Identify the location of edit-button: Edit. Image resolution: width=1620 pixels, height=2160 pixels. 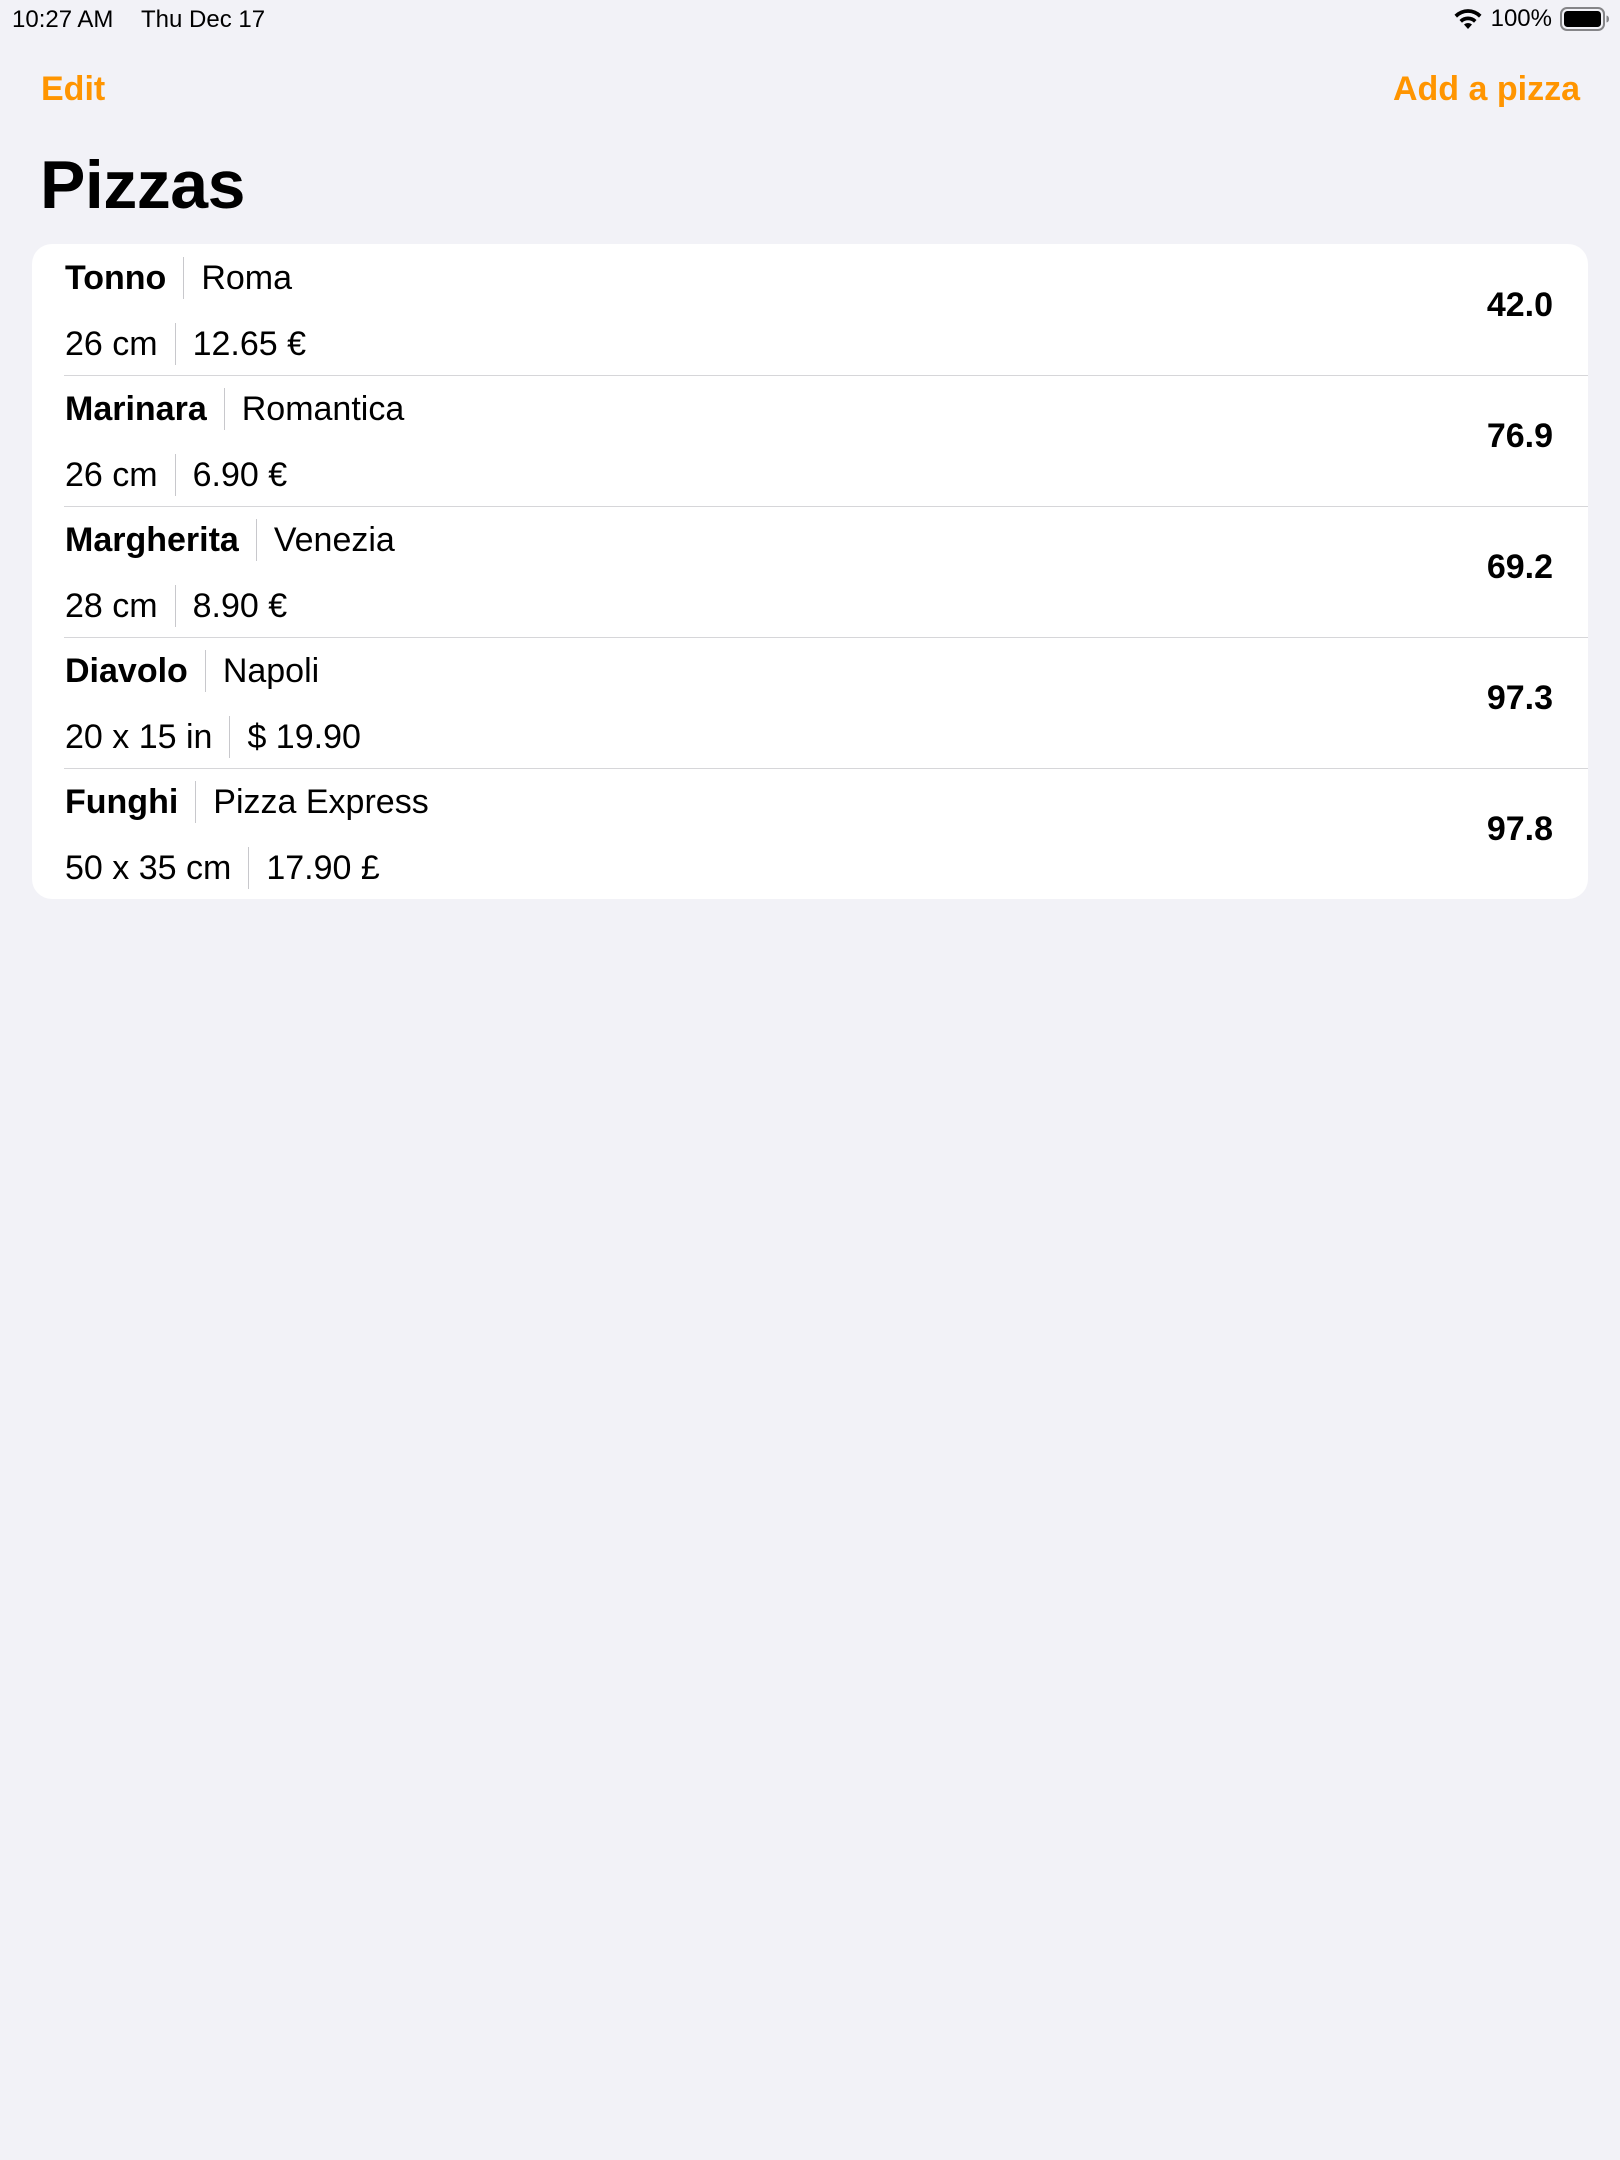
(73, 89).